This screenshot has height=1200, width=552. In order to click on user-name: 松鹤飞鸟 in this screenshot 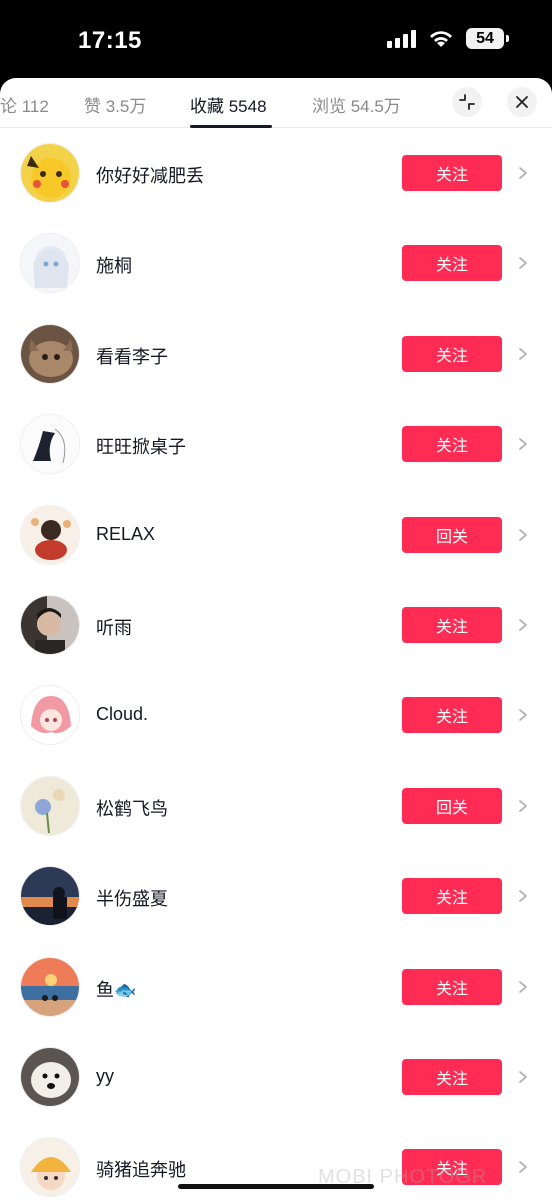, I will do `click(132, 808)`.